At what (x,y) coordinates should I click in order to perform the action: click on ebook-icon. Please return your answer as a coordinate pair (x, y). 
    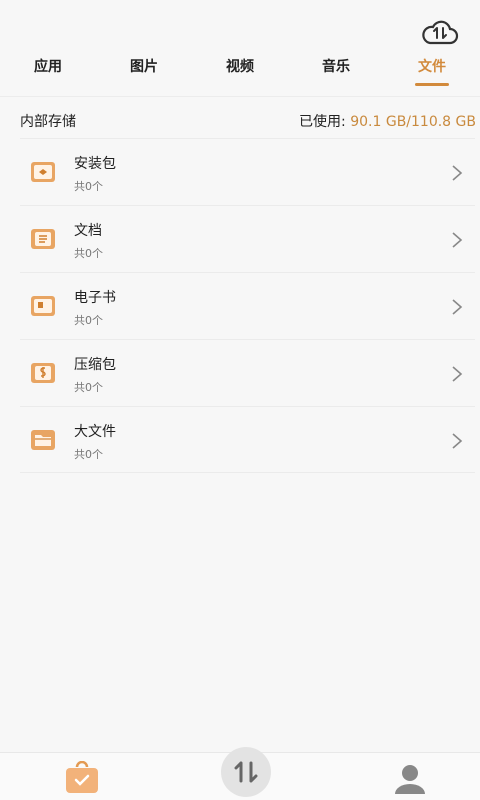
    Looking at the image, I should click on (43, 306).